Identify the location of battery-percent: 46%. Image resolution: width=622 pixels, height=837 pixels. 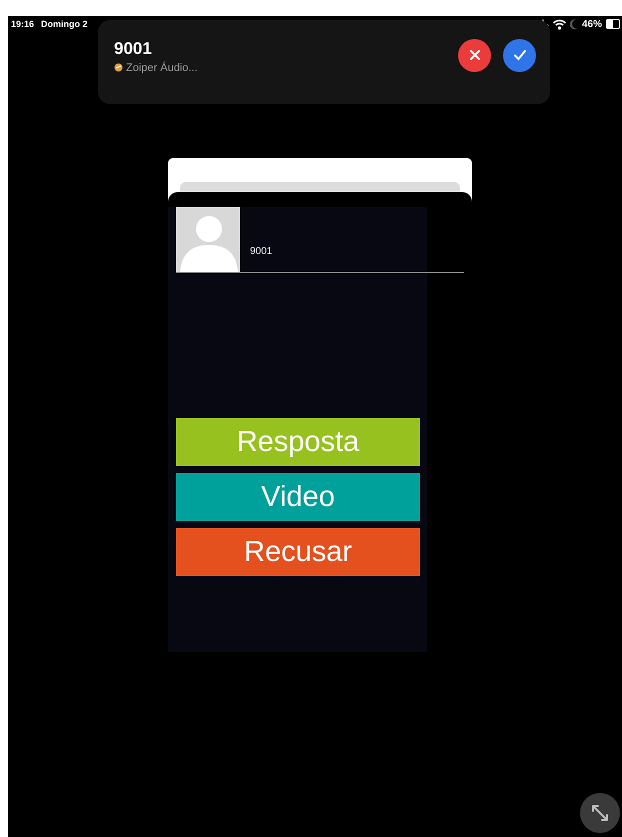
(592, 24).